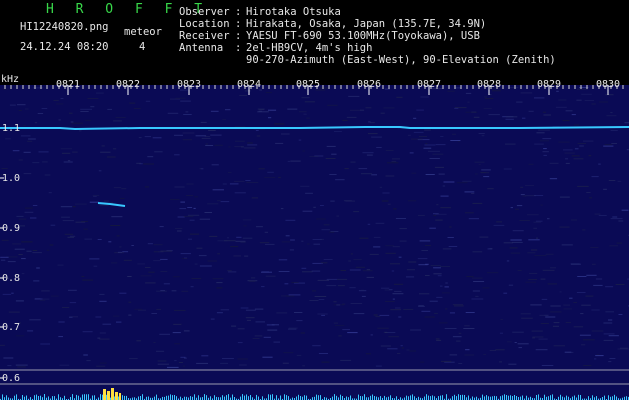 The image size is (629, 400). What do you see at coordinates (11, 228) in the screenshot?
I see `y-tick-label: 0.9` at bounding box center [11, 228].